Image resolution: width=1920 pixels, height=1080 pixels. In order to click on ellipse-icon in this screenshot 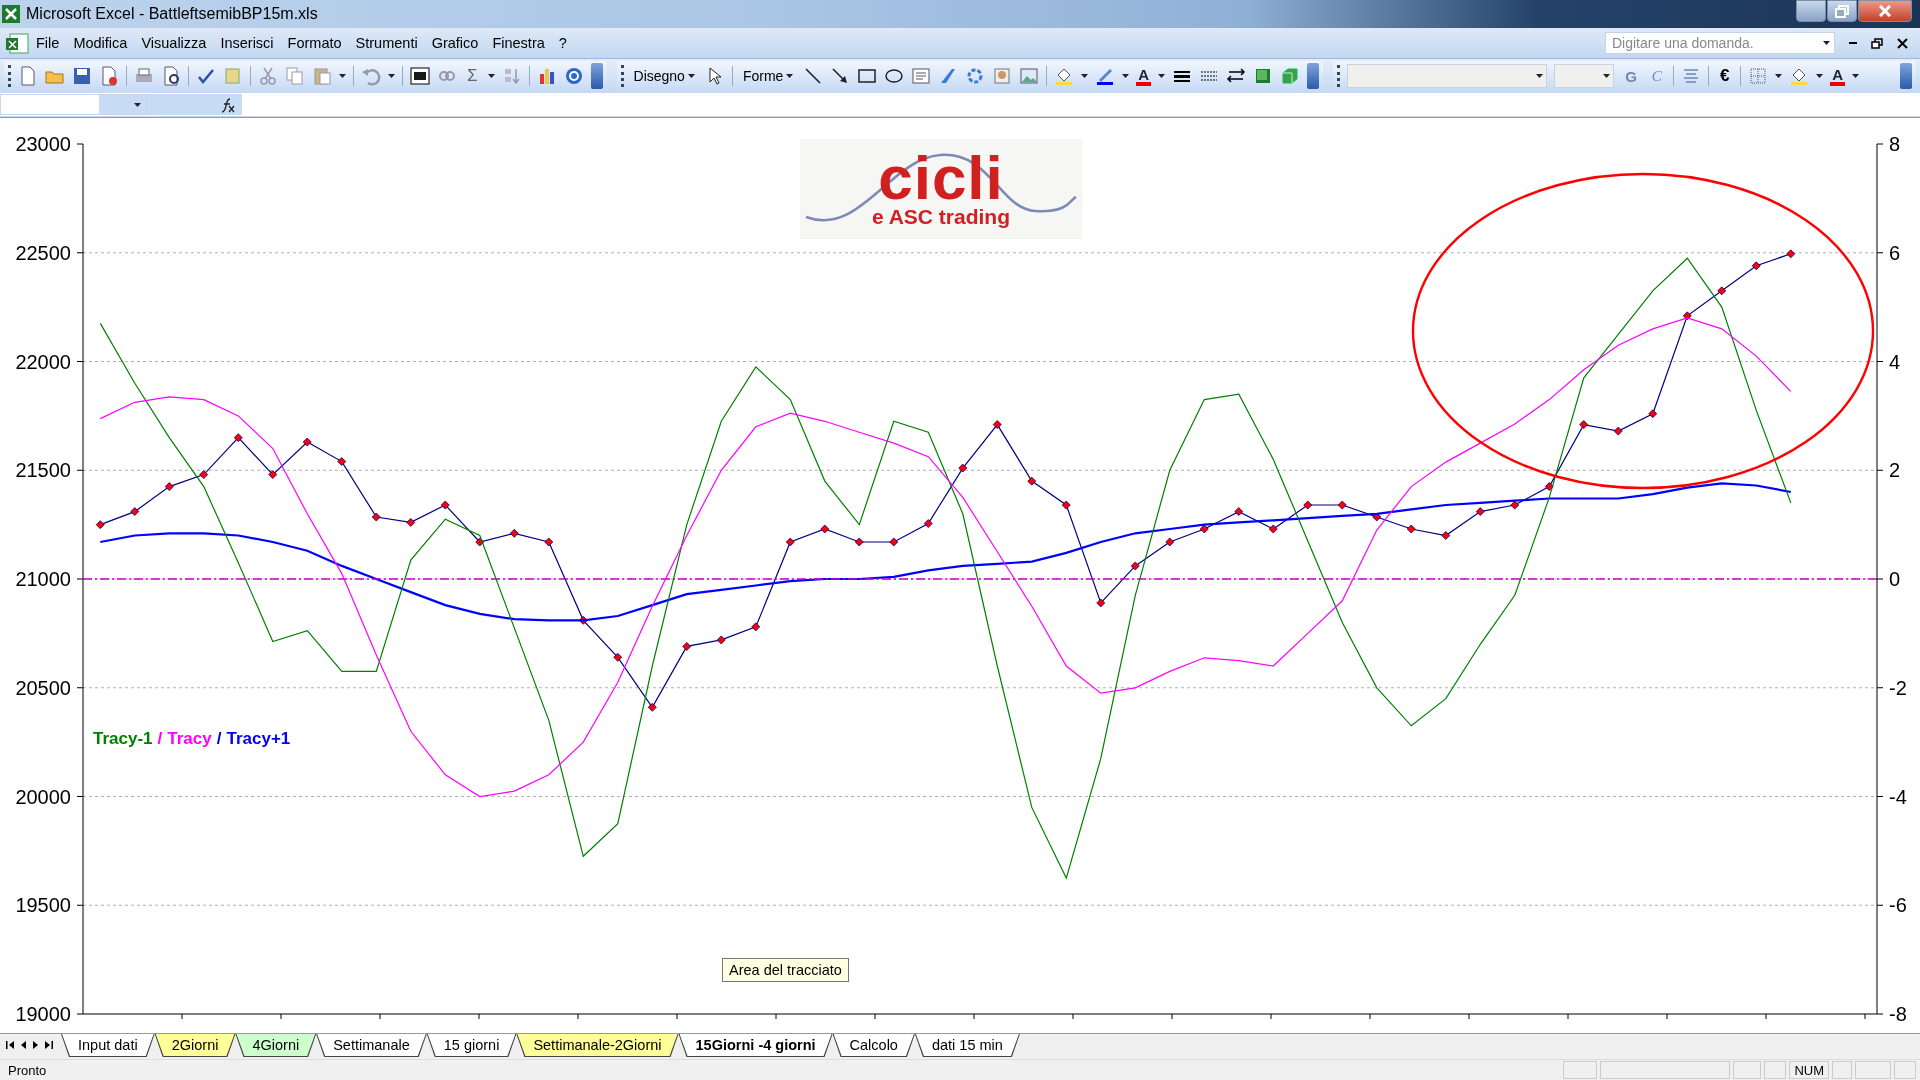, I will do `click(894, 76)`.